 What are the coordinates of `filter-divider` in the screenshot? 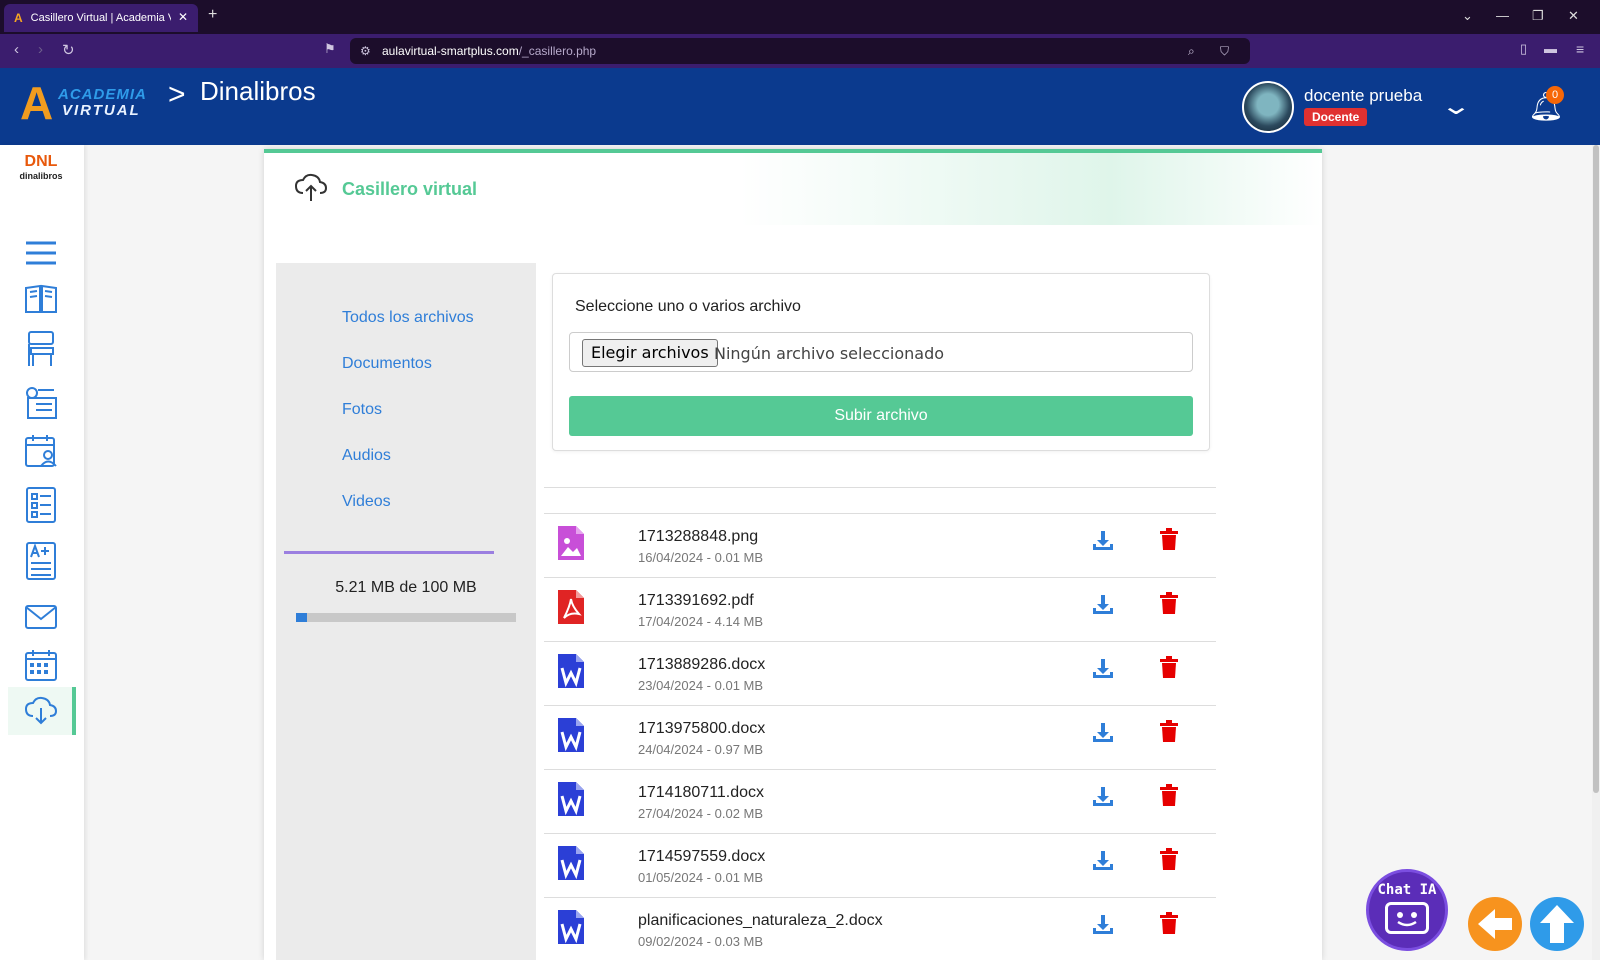 It's located at (389, 552).